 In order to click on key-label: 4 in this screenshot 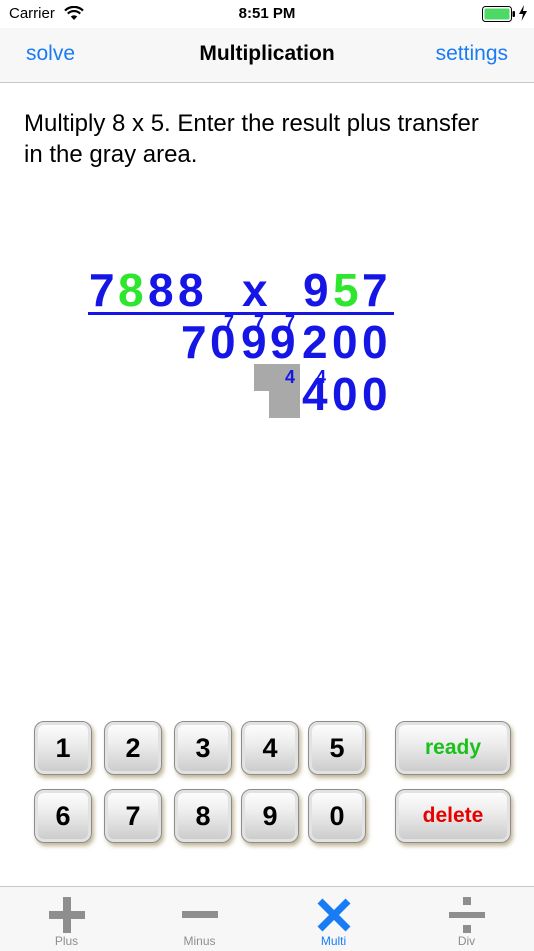, I will do `click(270, 748)`.